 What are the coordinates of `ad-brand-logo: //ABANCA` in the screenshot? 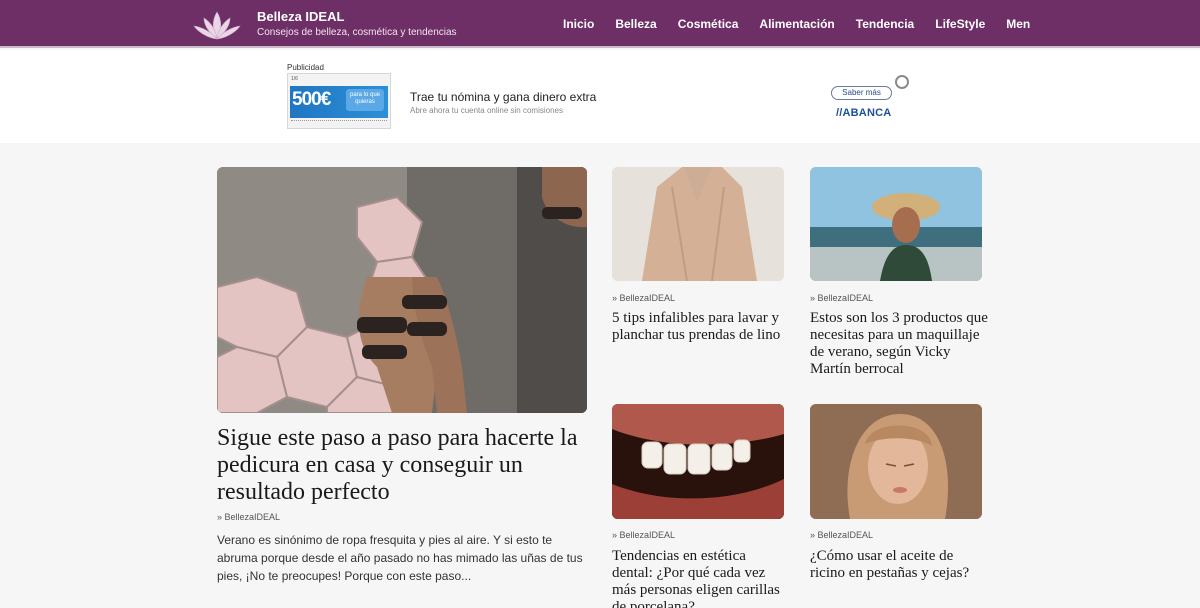 It's located at (863, 113).